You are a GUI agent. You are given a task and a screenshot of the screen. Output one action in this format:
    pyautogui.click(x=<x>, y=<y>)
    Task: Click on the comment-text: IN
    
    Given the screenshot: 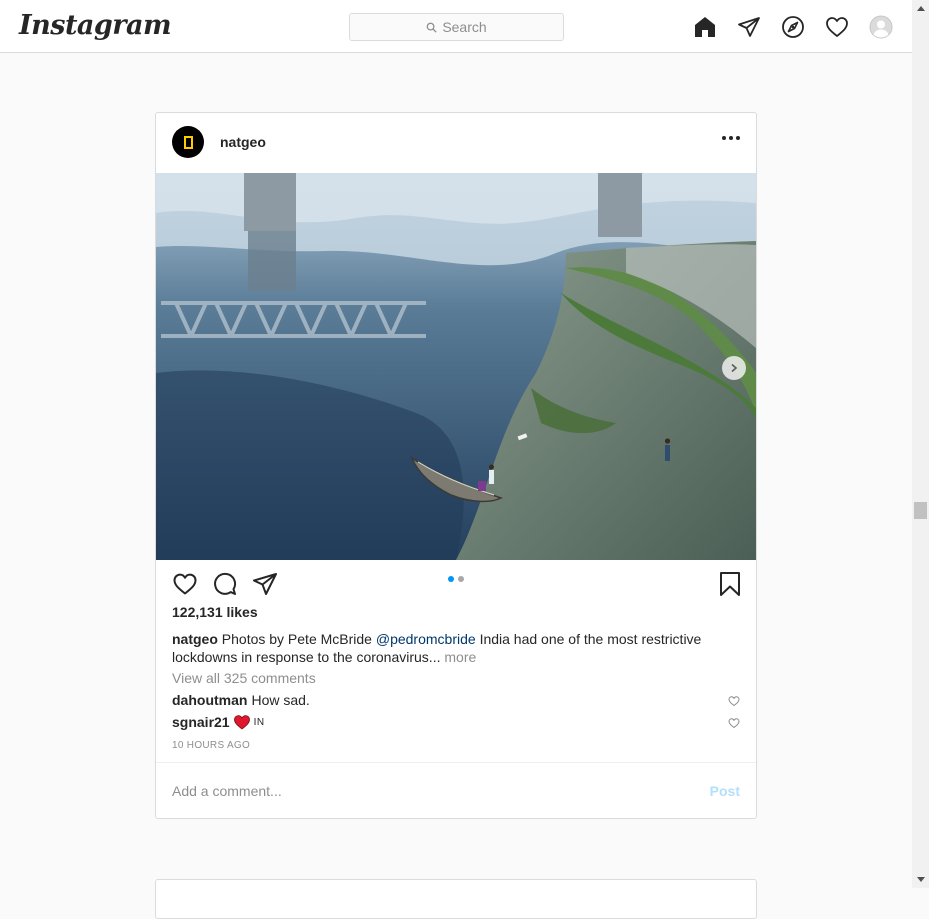 What is the action you would take?
    pyautogui.click(x=259, y=722)
    